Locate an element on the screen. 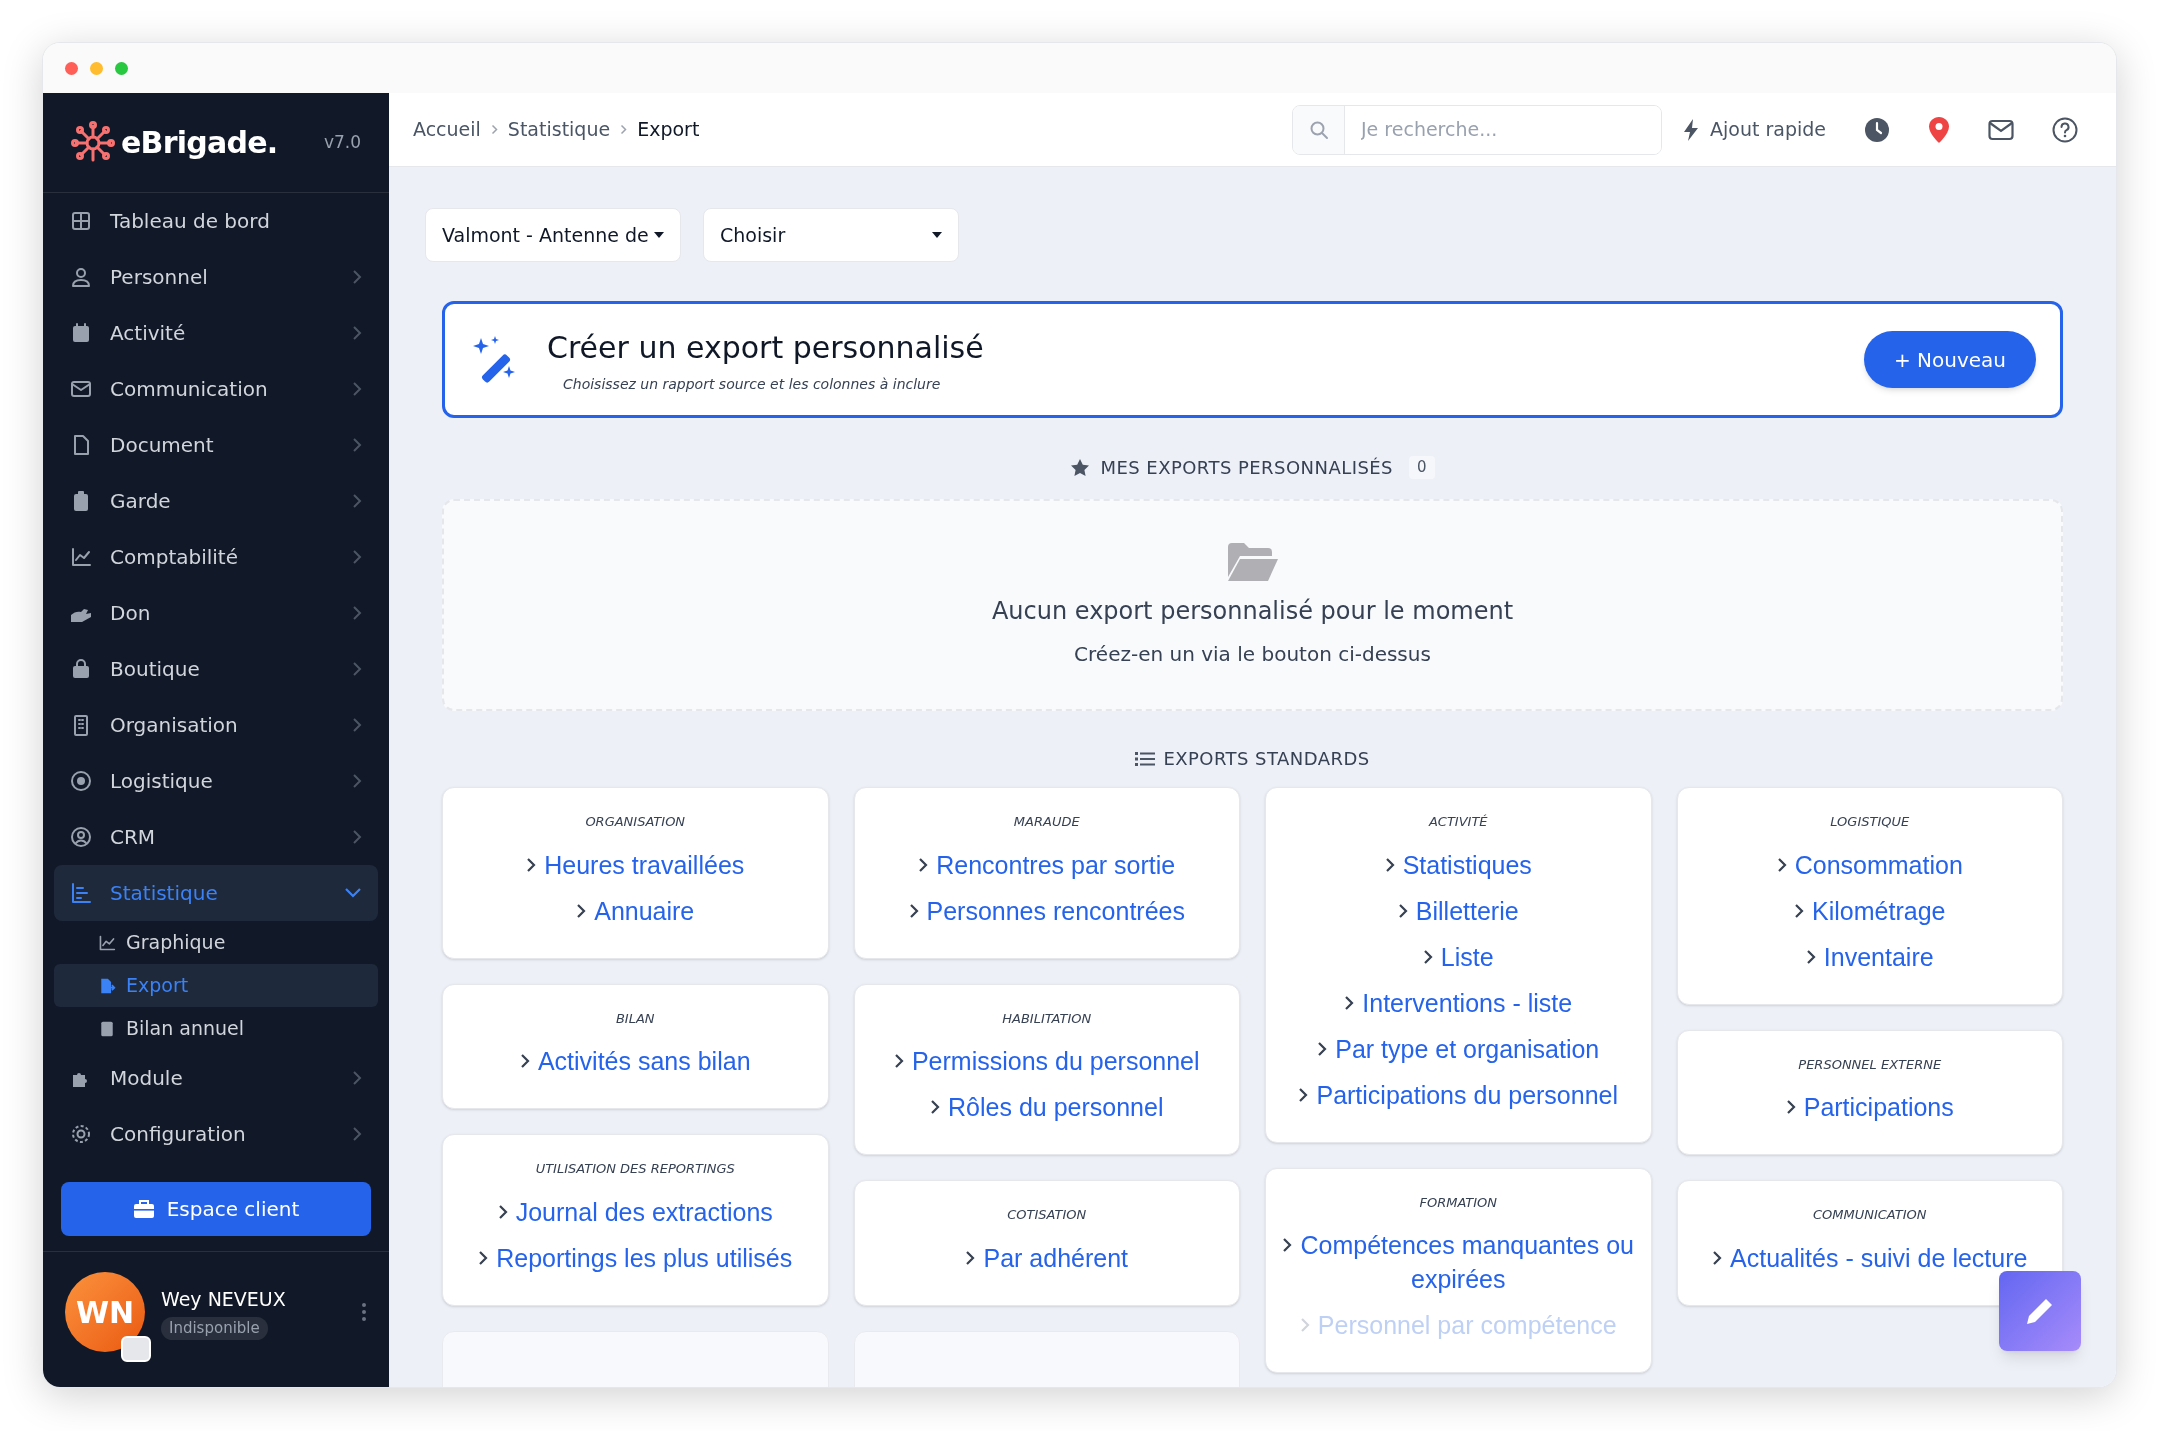 The height and width of the screenshot is (1431, 2160). export-link: Rôles du personnel is located at coordinates (1047, 1107).